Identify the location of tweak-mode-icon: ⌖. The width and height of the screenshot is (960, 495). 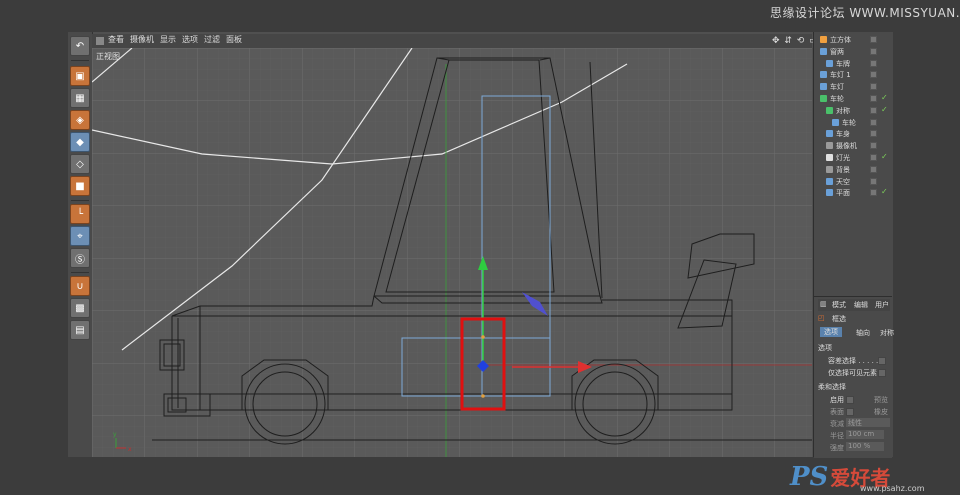
(80, 236).